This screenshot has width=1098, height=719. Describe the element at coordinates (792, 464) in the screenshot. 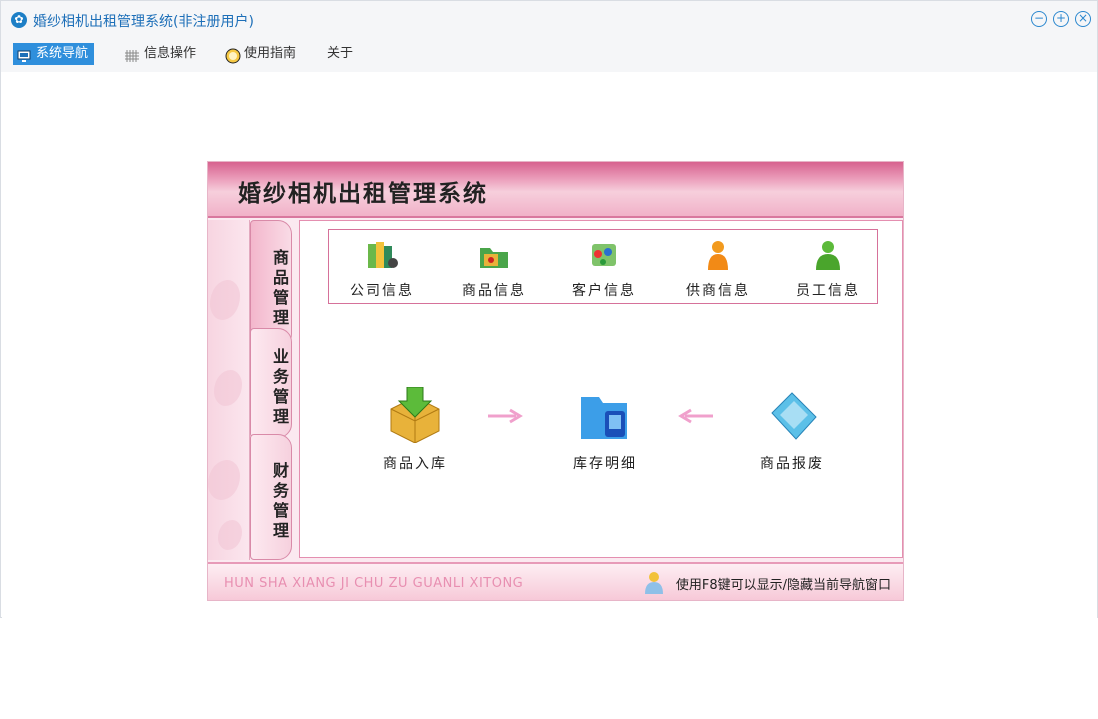

I see `item-label: 商品报废` at that location.